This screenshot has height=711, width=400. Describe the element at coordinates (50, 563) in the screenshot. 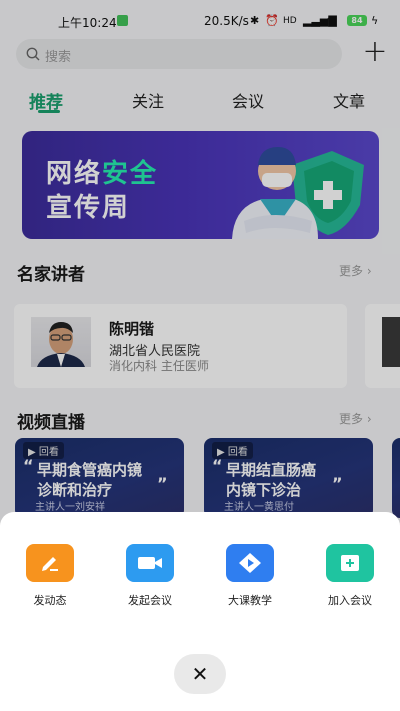

I see `edit-icon` at that location.